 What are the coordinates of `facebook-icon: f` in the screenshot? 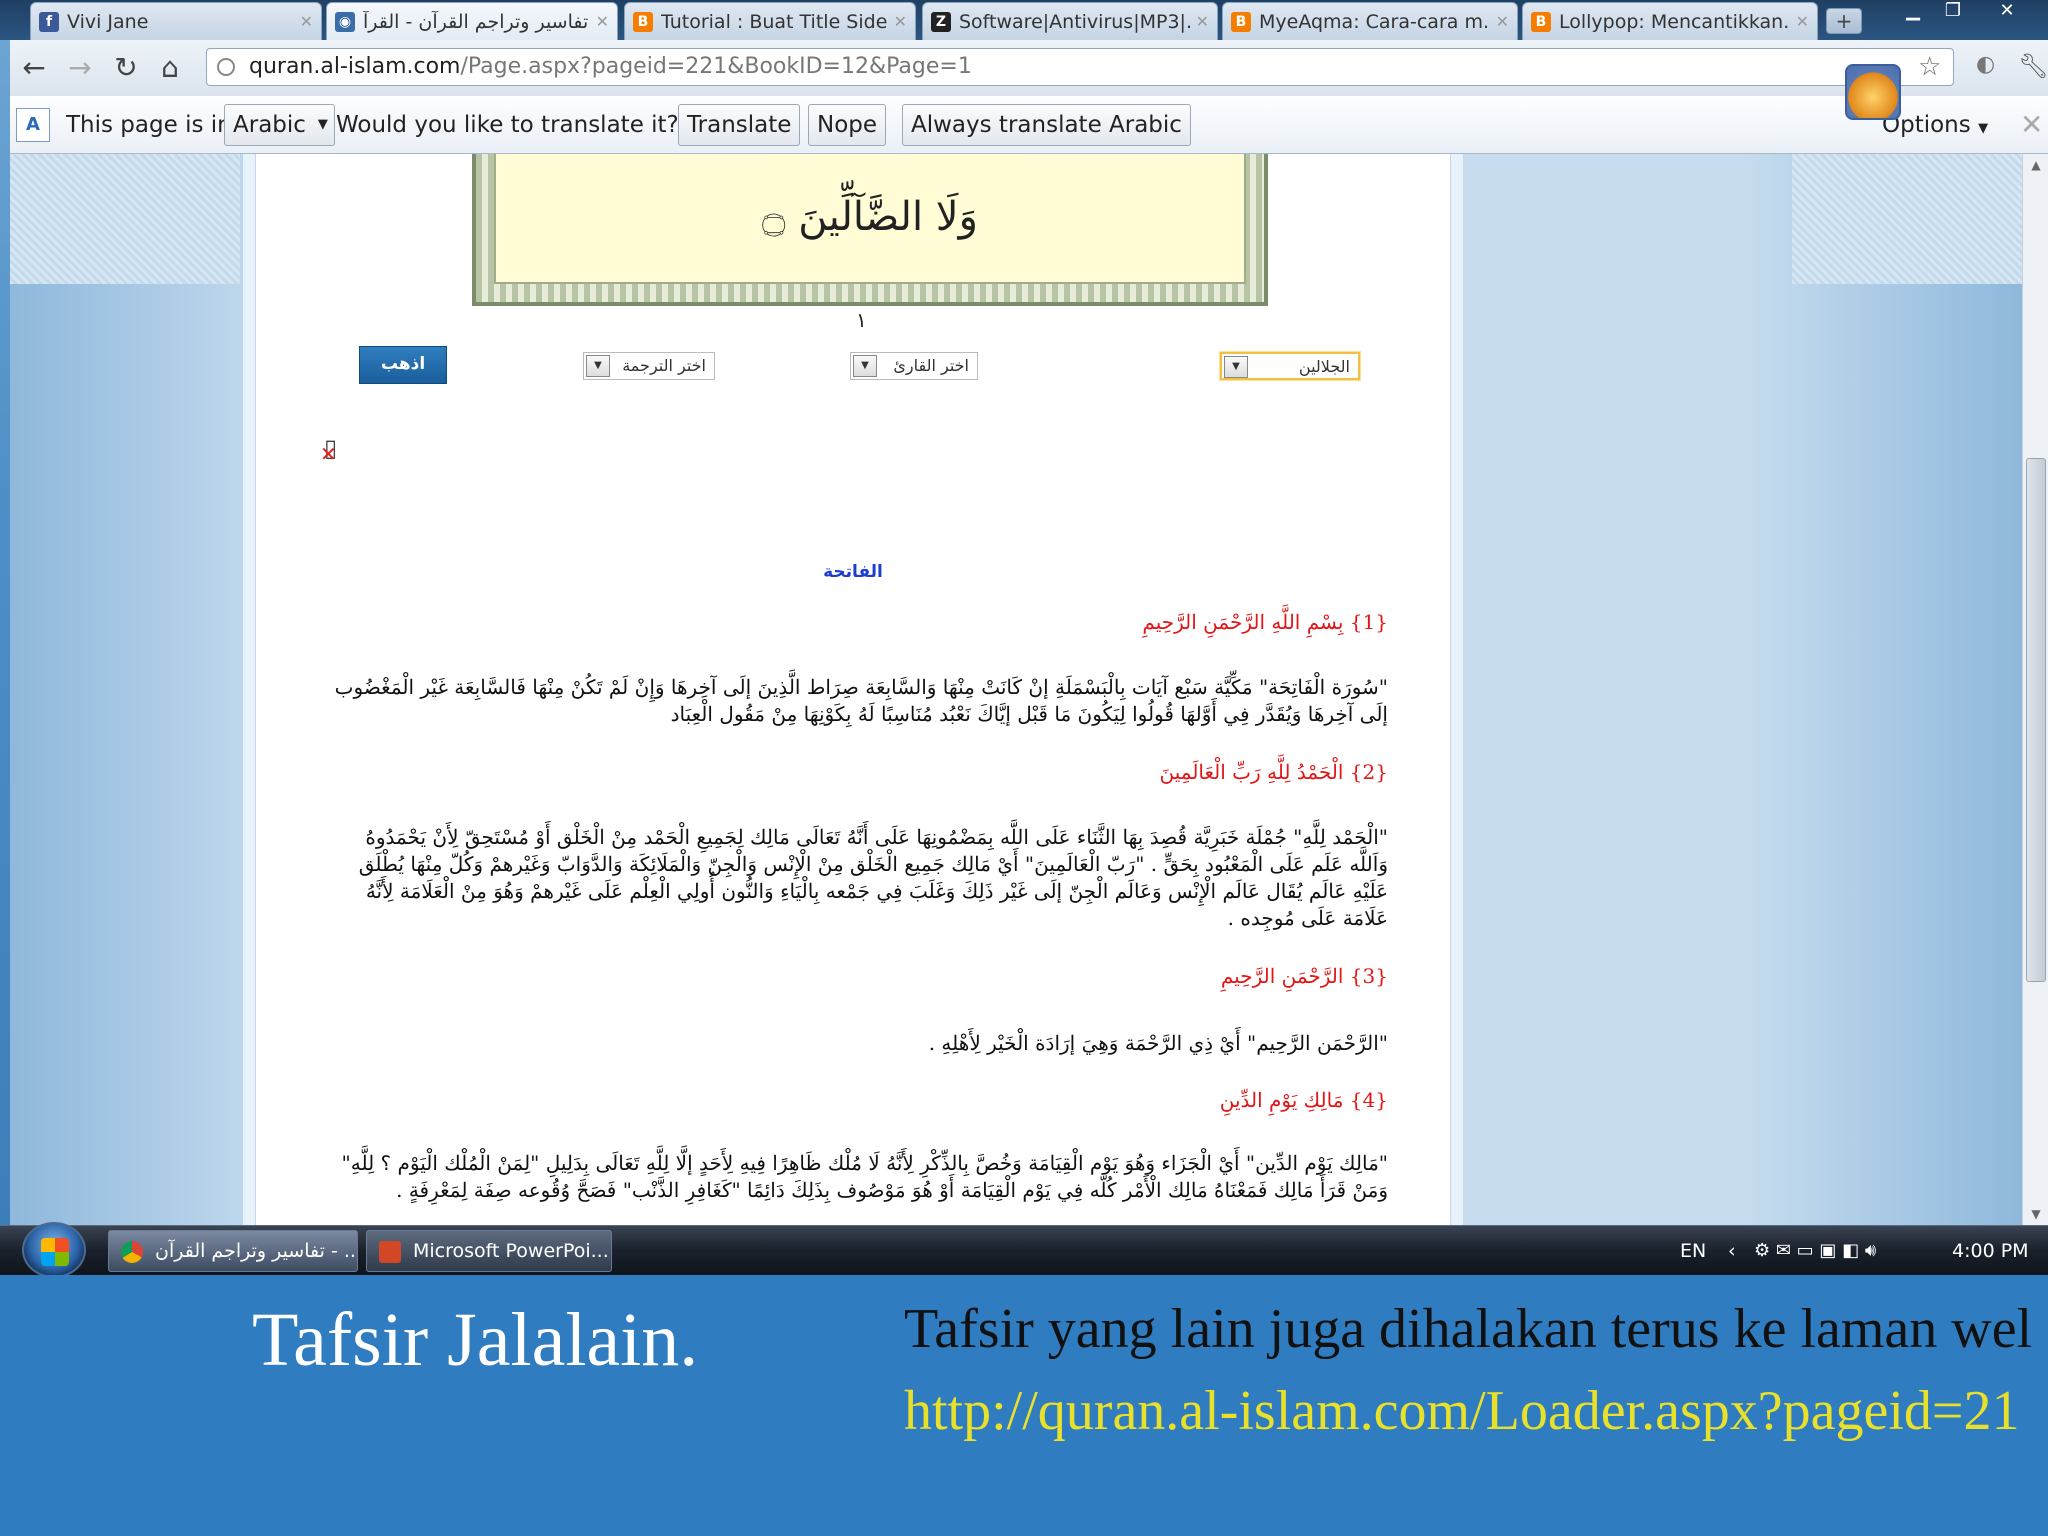 It's located at (49, 21).